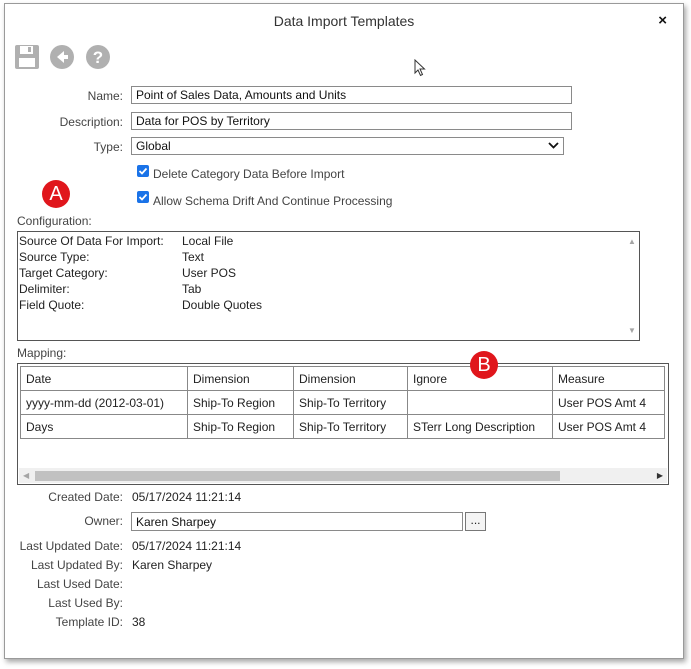 This screenshot has height=669, width=691. What do you see at coordinates (104, 426) in the screenshot?
I see `table-cell: Days` at bounding box center [104, 426].